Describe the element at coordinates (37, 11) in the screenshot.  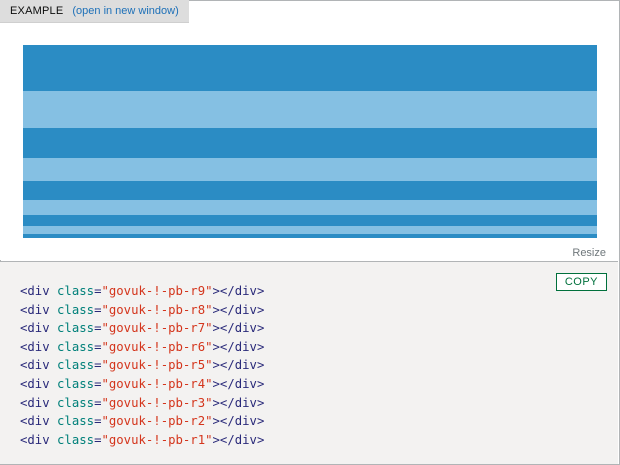
I see `example-tab-label: EXAMPLE` at that location.